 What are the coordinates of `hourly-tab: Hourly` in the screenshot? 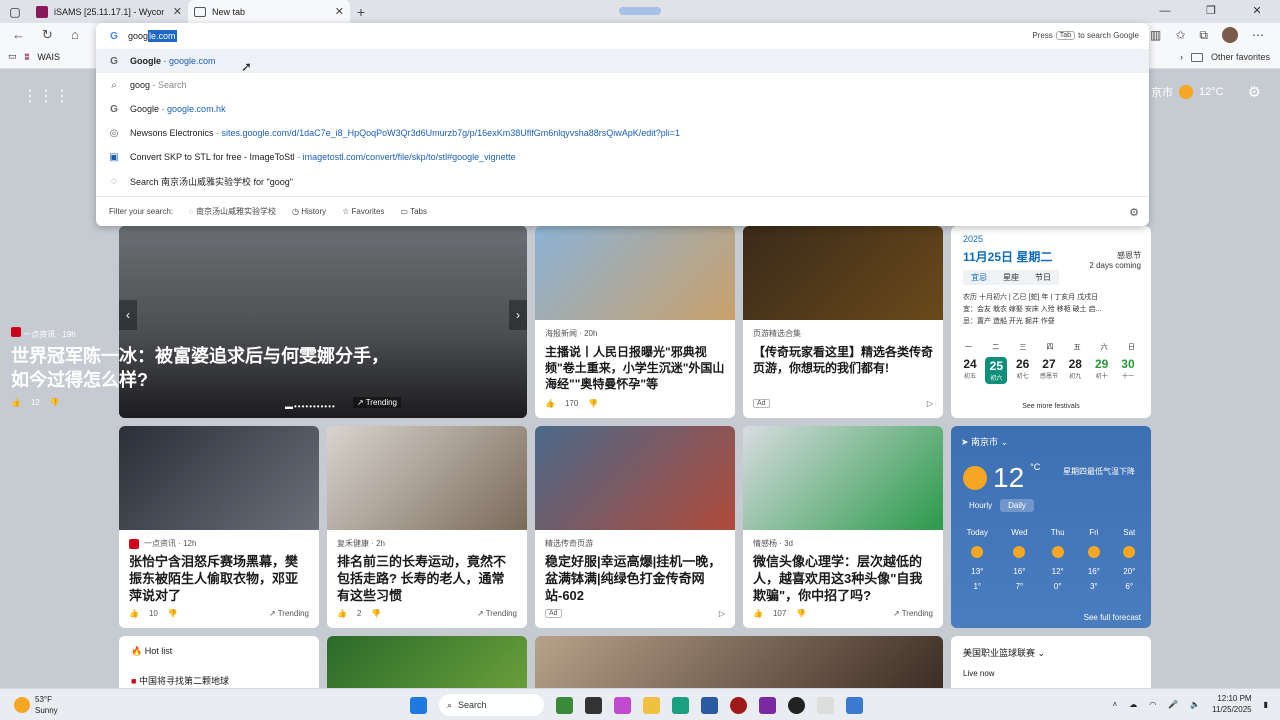 It's located at (980, 505).